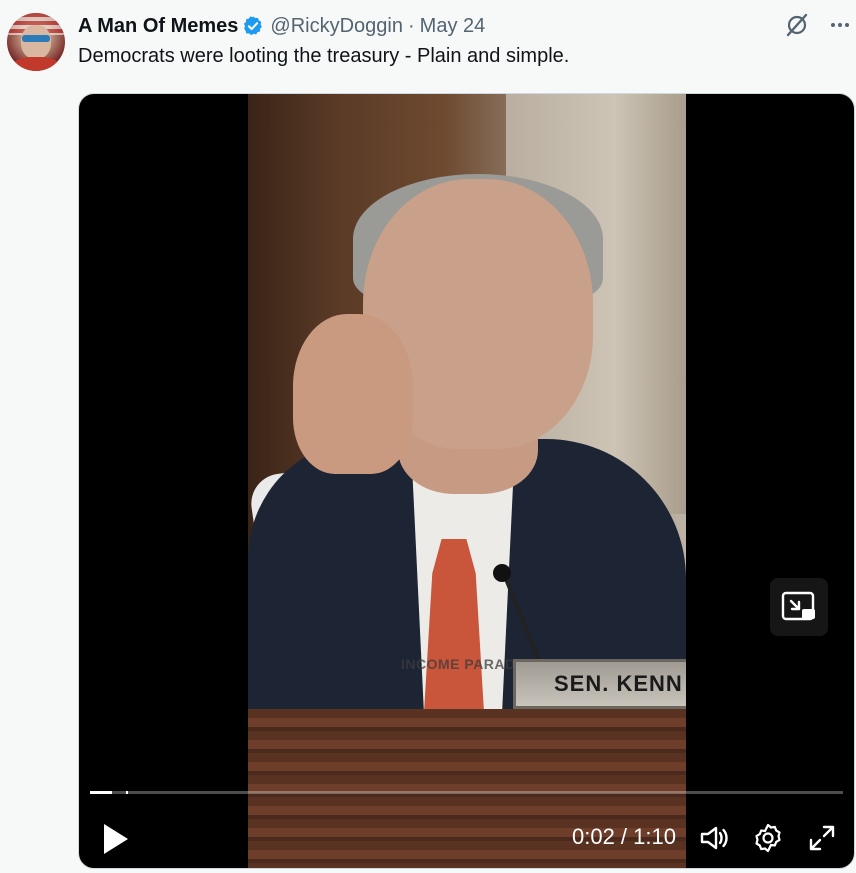 The width and height of the screenshot is (856, 873). What do you see at coordinates (158, 26) in the screenshot?
I see `display-name: A Man Of Memes` at bounding box center [158, 26].